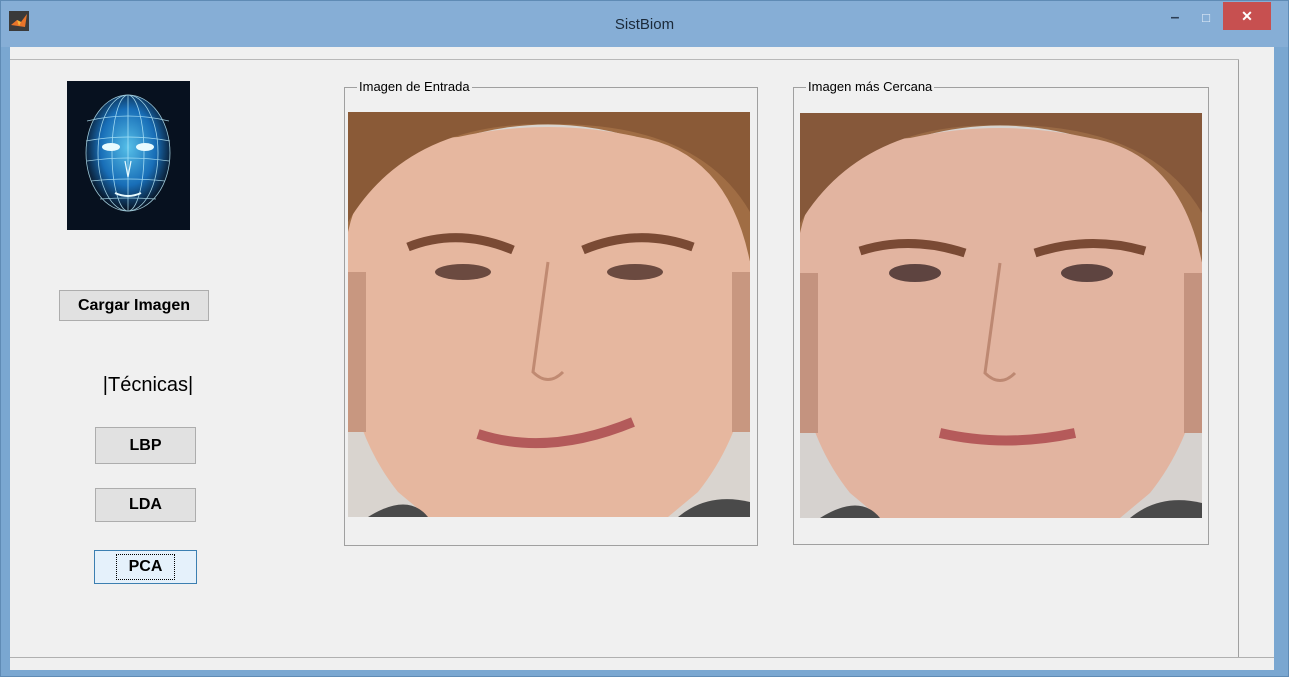 The width and height of the screenshot is (1289, 677). What do you see at coordinates (642, 663) in the screenshot?
I see `status-strip` at bounding box center [642, 663].